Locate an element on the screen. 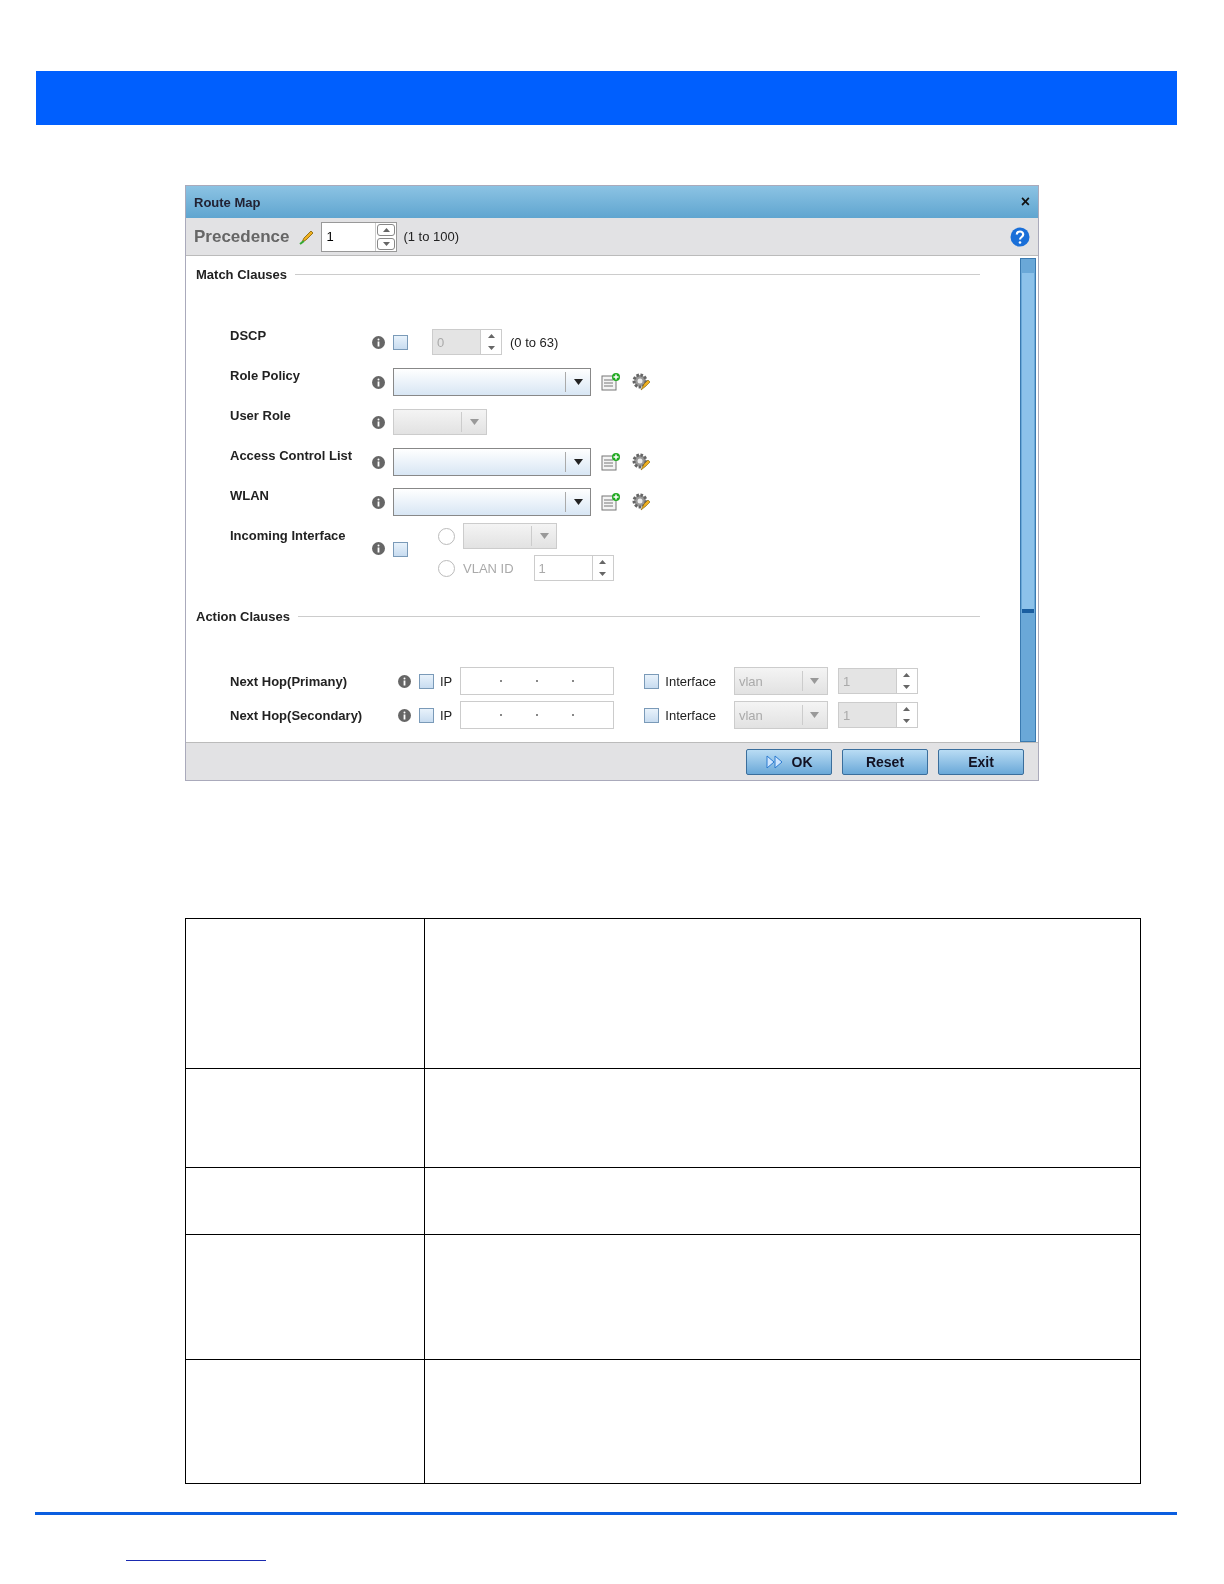 This screenshot has width=1224, height=1584. field-label: Access Control List is located at coordinates (292, 455).